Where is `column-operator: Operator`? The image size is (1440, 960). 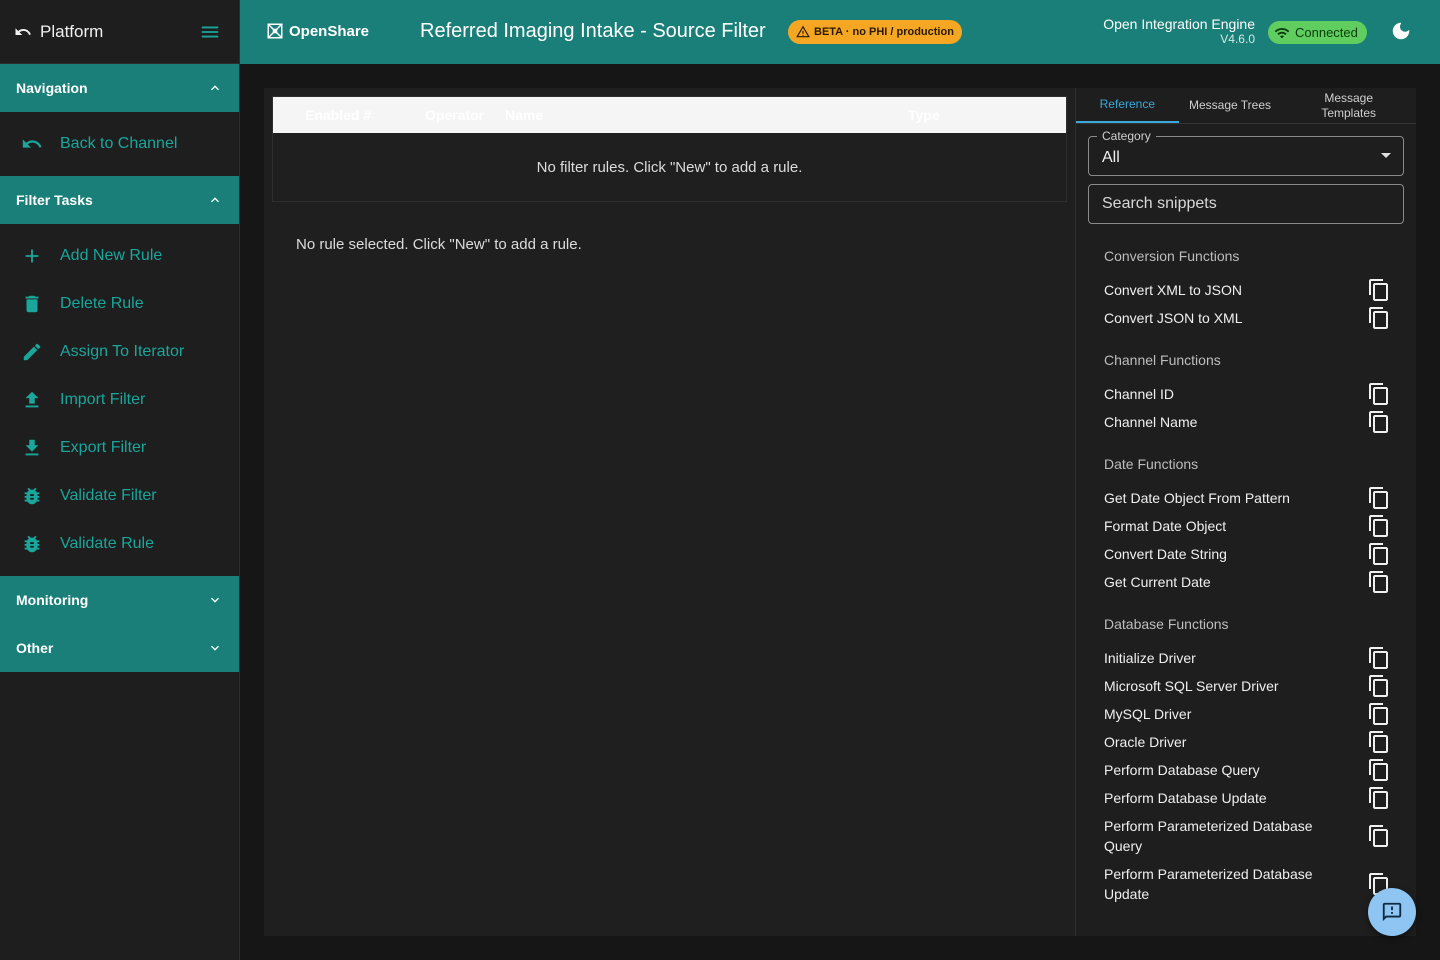 column-operator: Operator is located at coordinates (454, 115).